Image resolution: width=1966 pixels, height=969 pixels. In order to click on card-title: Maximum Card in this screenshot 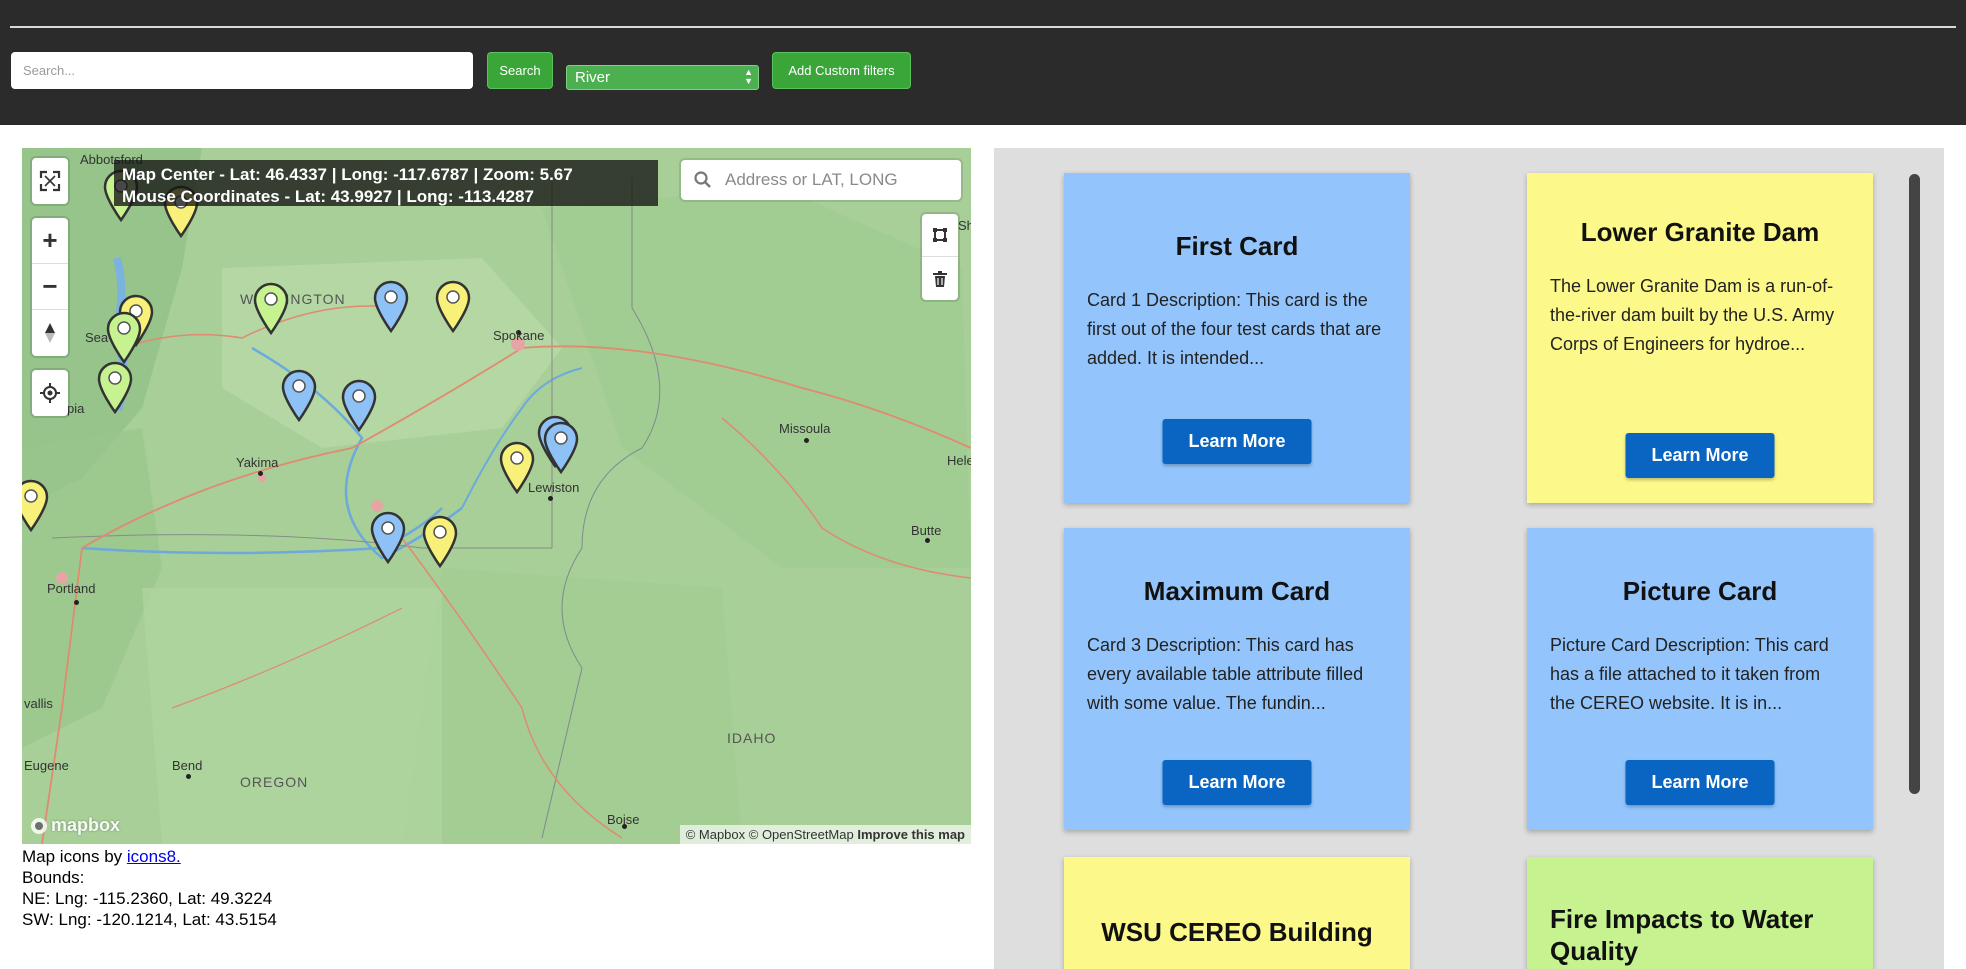, I will do `click(1237, 591)`.